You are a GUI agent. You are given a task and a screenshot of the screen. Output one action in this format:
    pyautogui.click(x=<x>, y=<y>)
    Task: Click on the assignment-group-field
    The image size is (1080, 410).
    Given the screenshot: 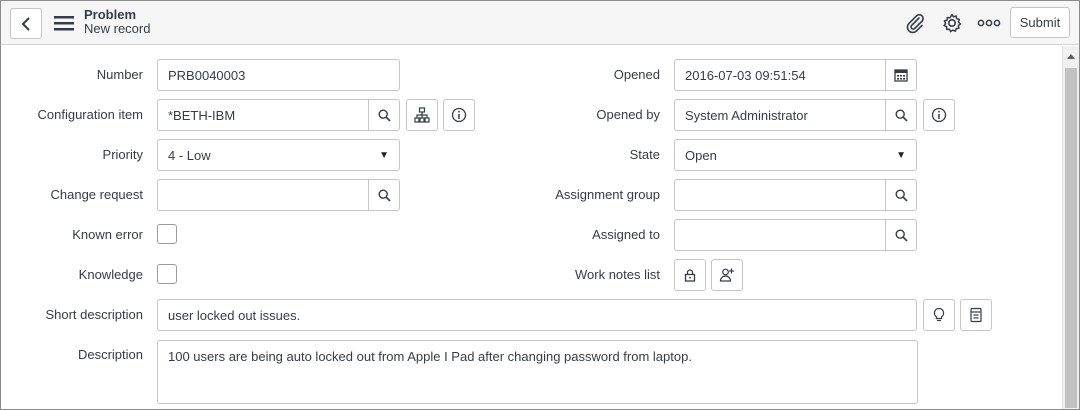 What is the action you would take?
    pyautogui.click(x=779, y=195)
    